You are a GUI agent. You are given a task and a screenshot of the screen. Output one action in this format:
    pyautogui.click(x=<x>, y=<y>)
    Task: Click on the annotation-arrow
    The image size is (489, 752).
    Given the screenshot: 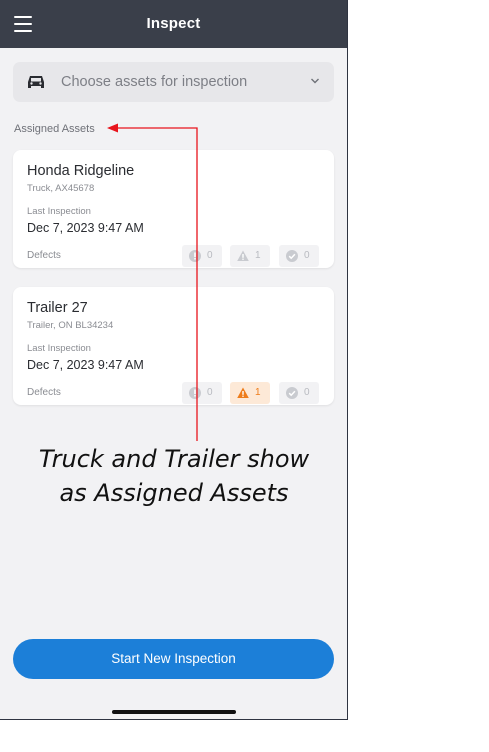 What is the action you would take?
    pyautogui.click(x=152, y=282)
    